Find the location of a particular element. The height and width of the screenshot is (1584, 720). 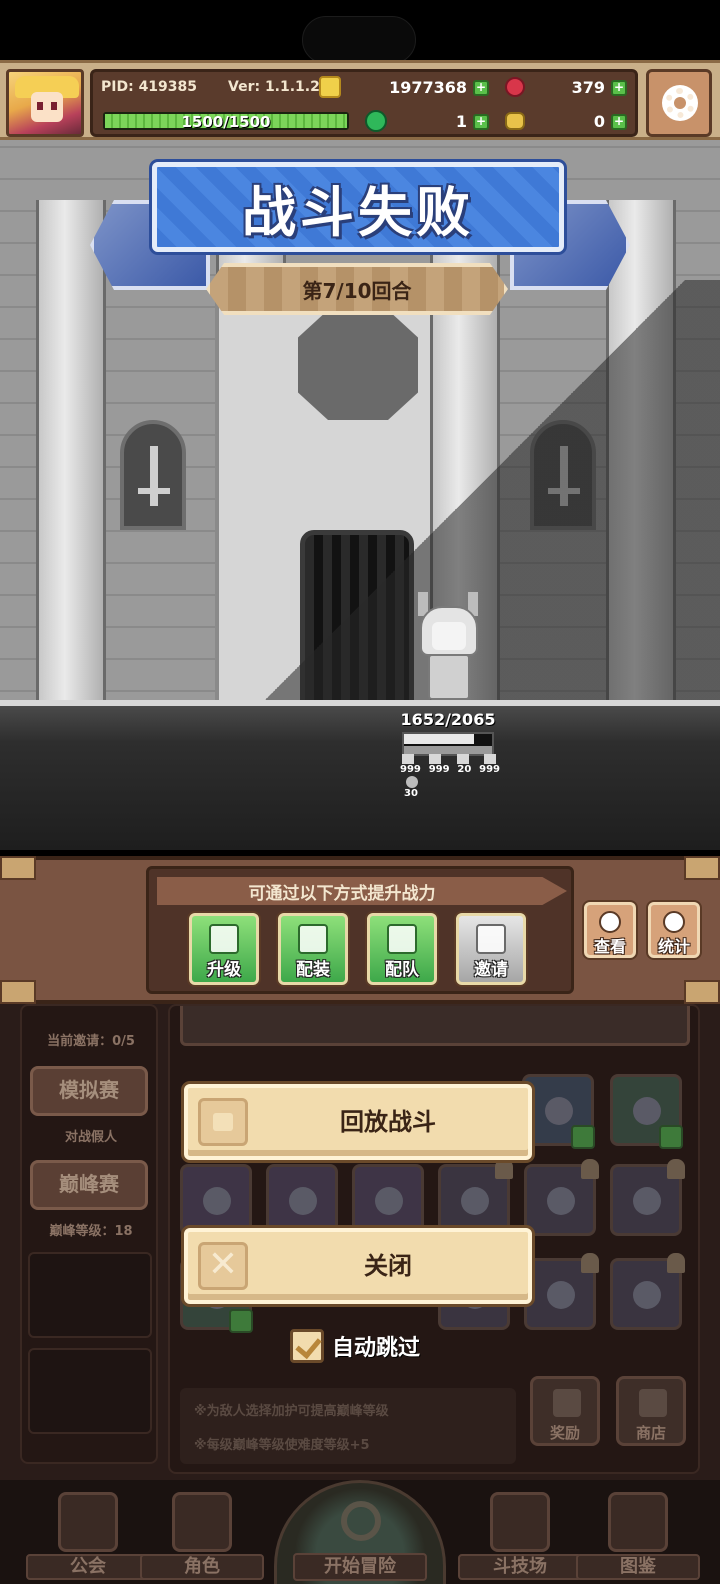

close-icon: ✕ is located at coordinates (223, 1266).